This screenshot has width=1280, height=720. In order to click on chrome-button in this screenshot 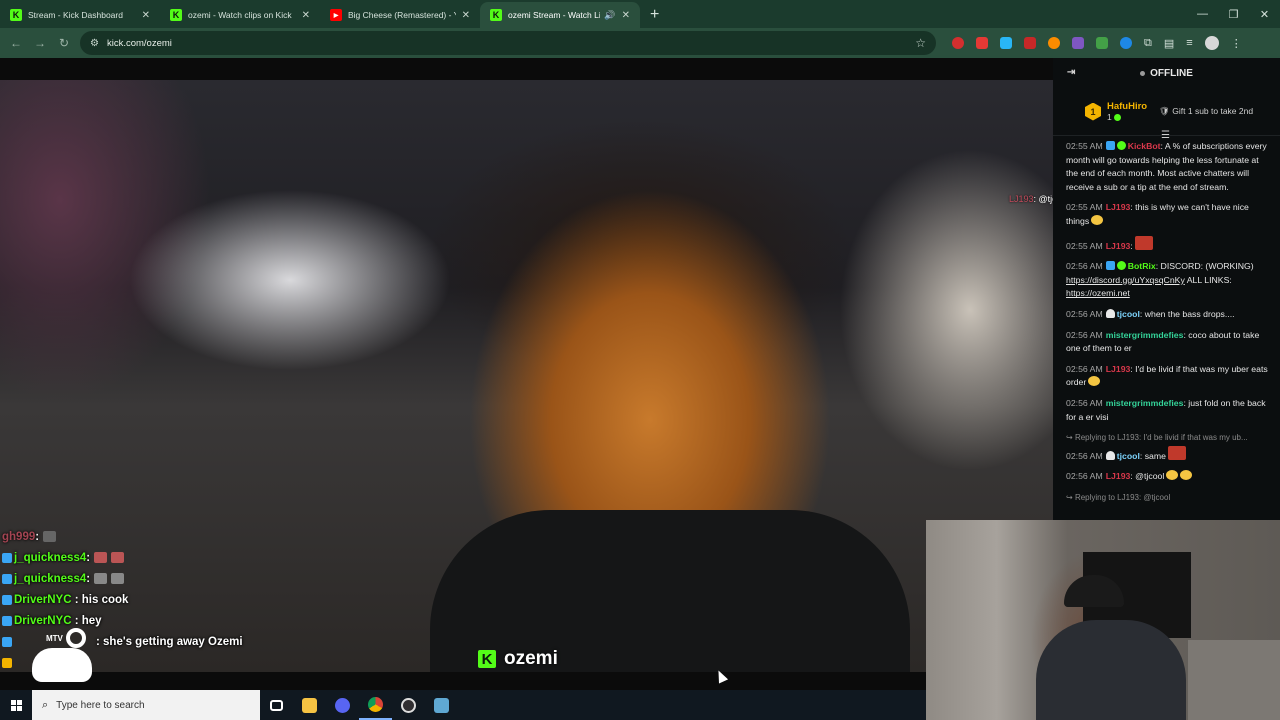, I will do `click(375, 705)`.